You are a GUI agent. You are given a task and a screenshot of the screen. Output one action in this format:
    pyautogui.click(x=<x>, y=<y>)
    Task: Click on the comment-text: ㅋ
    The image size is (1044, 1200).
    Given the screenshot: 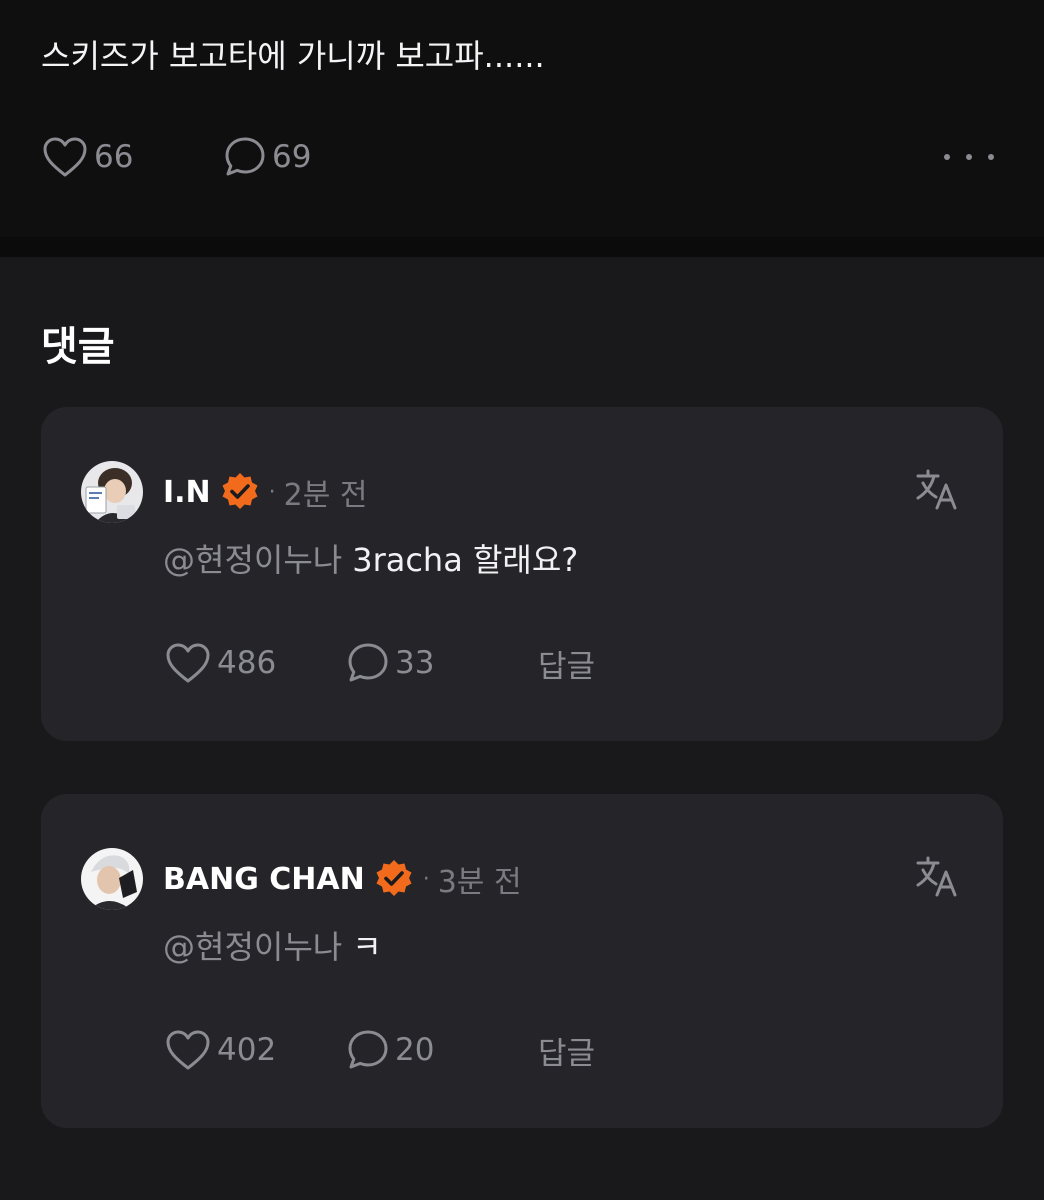 What is the action you would take?
    pyautogui.click(x=367, y=947)
    